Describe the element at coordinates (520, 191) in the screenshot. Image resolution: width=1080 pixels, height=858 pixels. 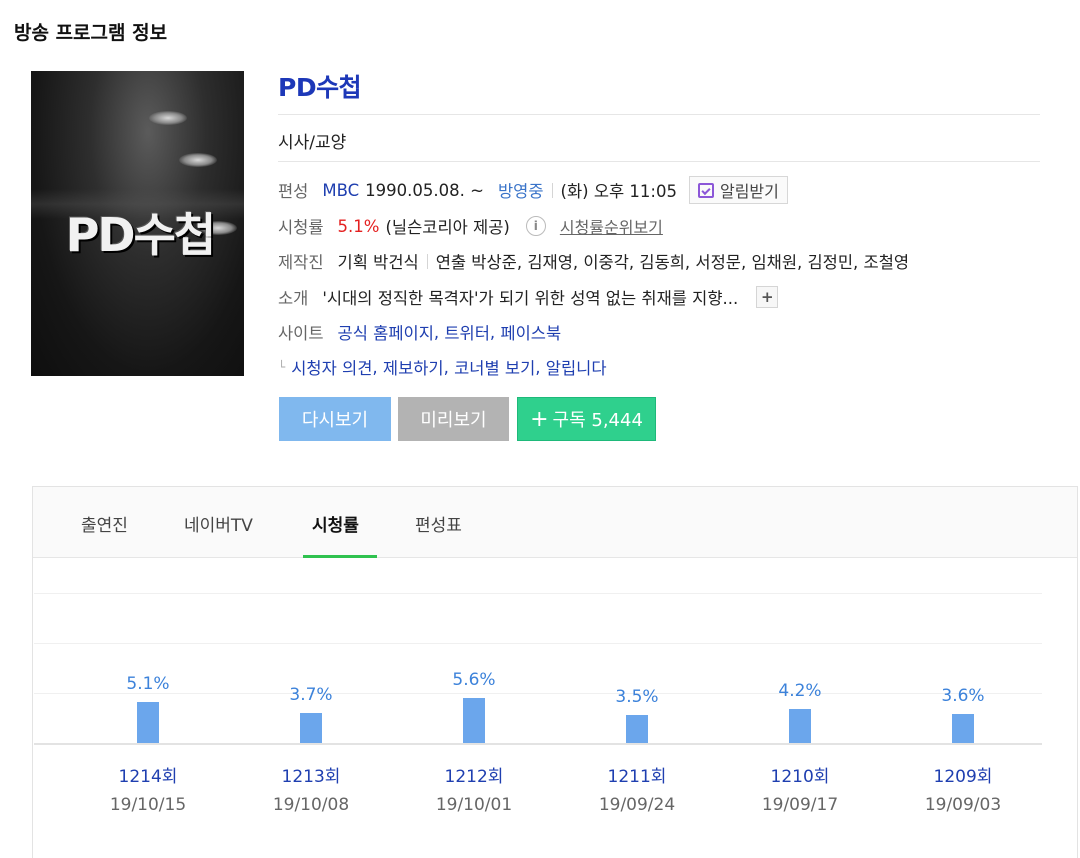
I see `broadcast-status: 방영중` at that location.